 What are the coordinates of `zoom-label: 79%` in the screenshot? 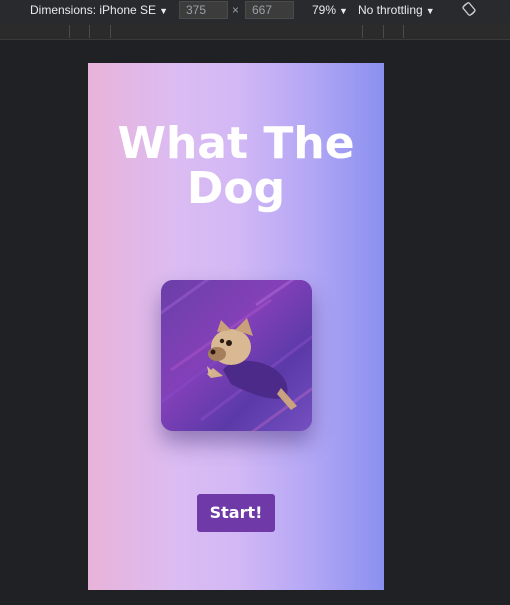 It's located at (324, 10).